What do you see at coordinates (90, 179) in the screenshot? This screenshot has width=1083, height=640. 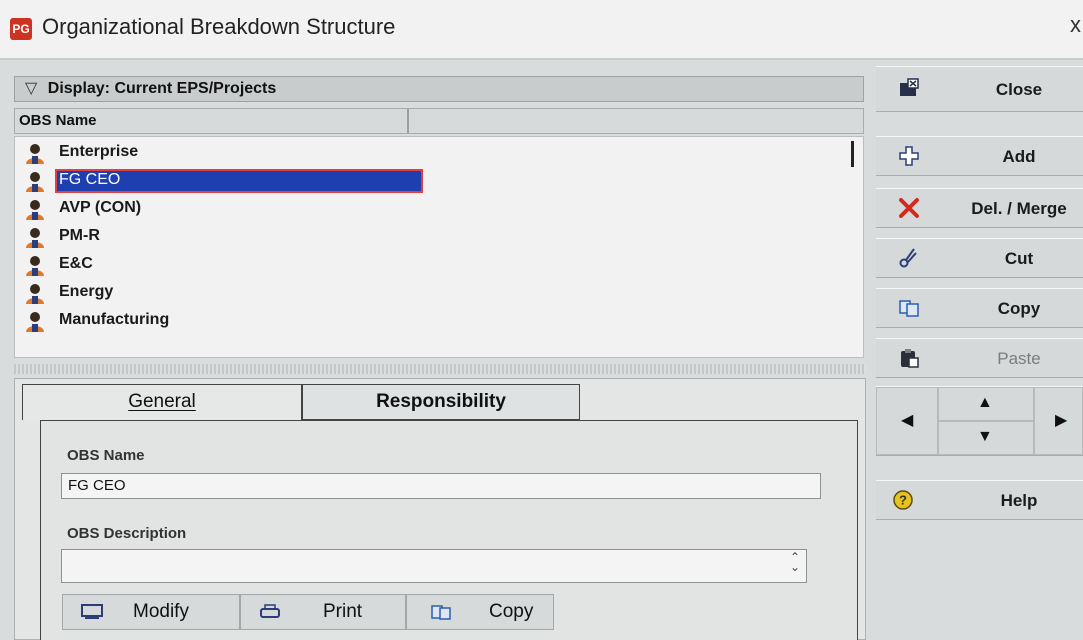 I see `list-item-label: FG CEO` at bounding box center [90, 179].